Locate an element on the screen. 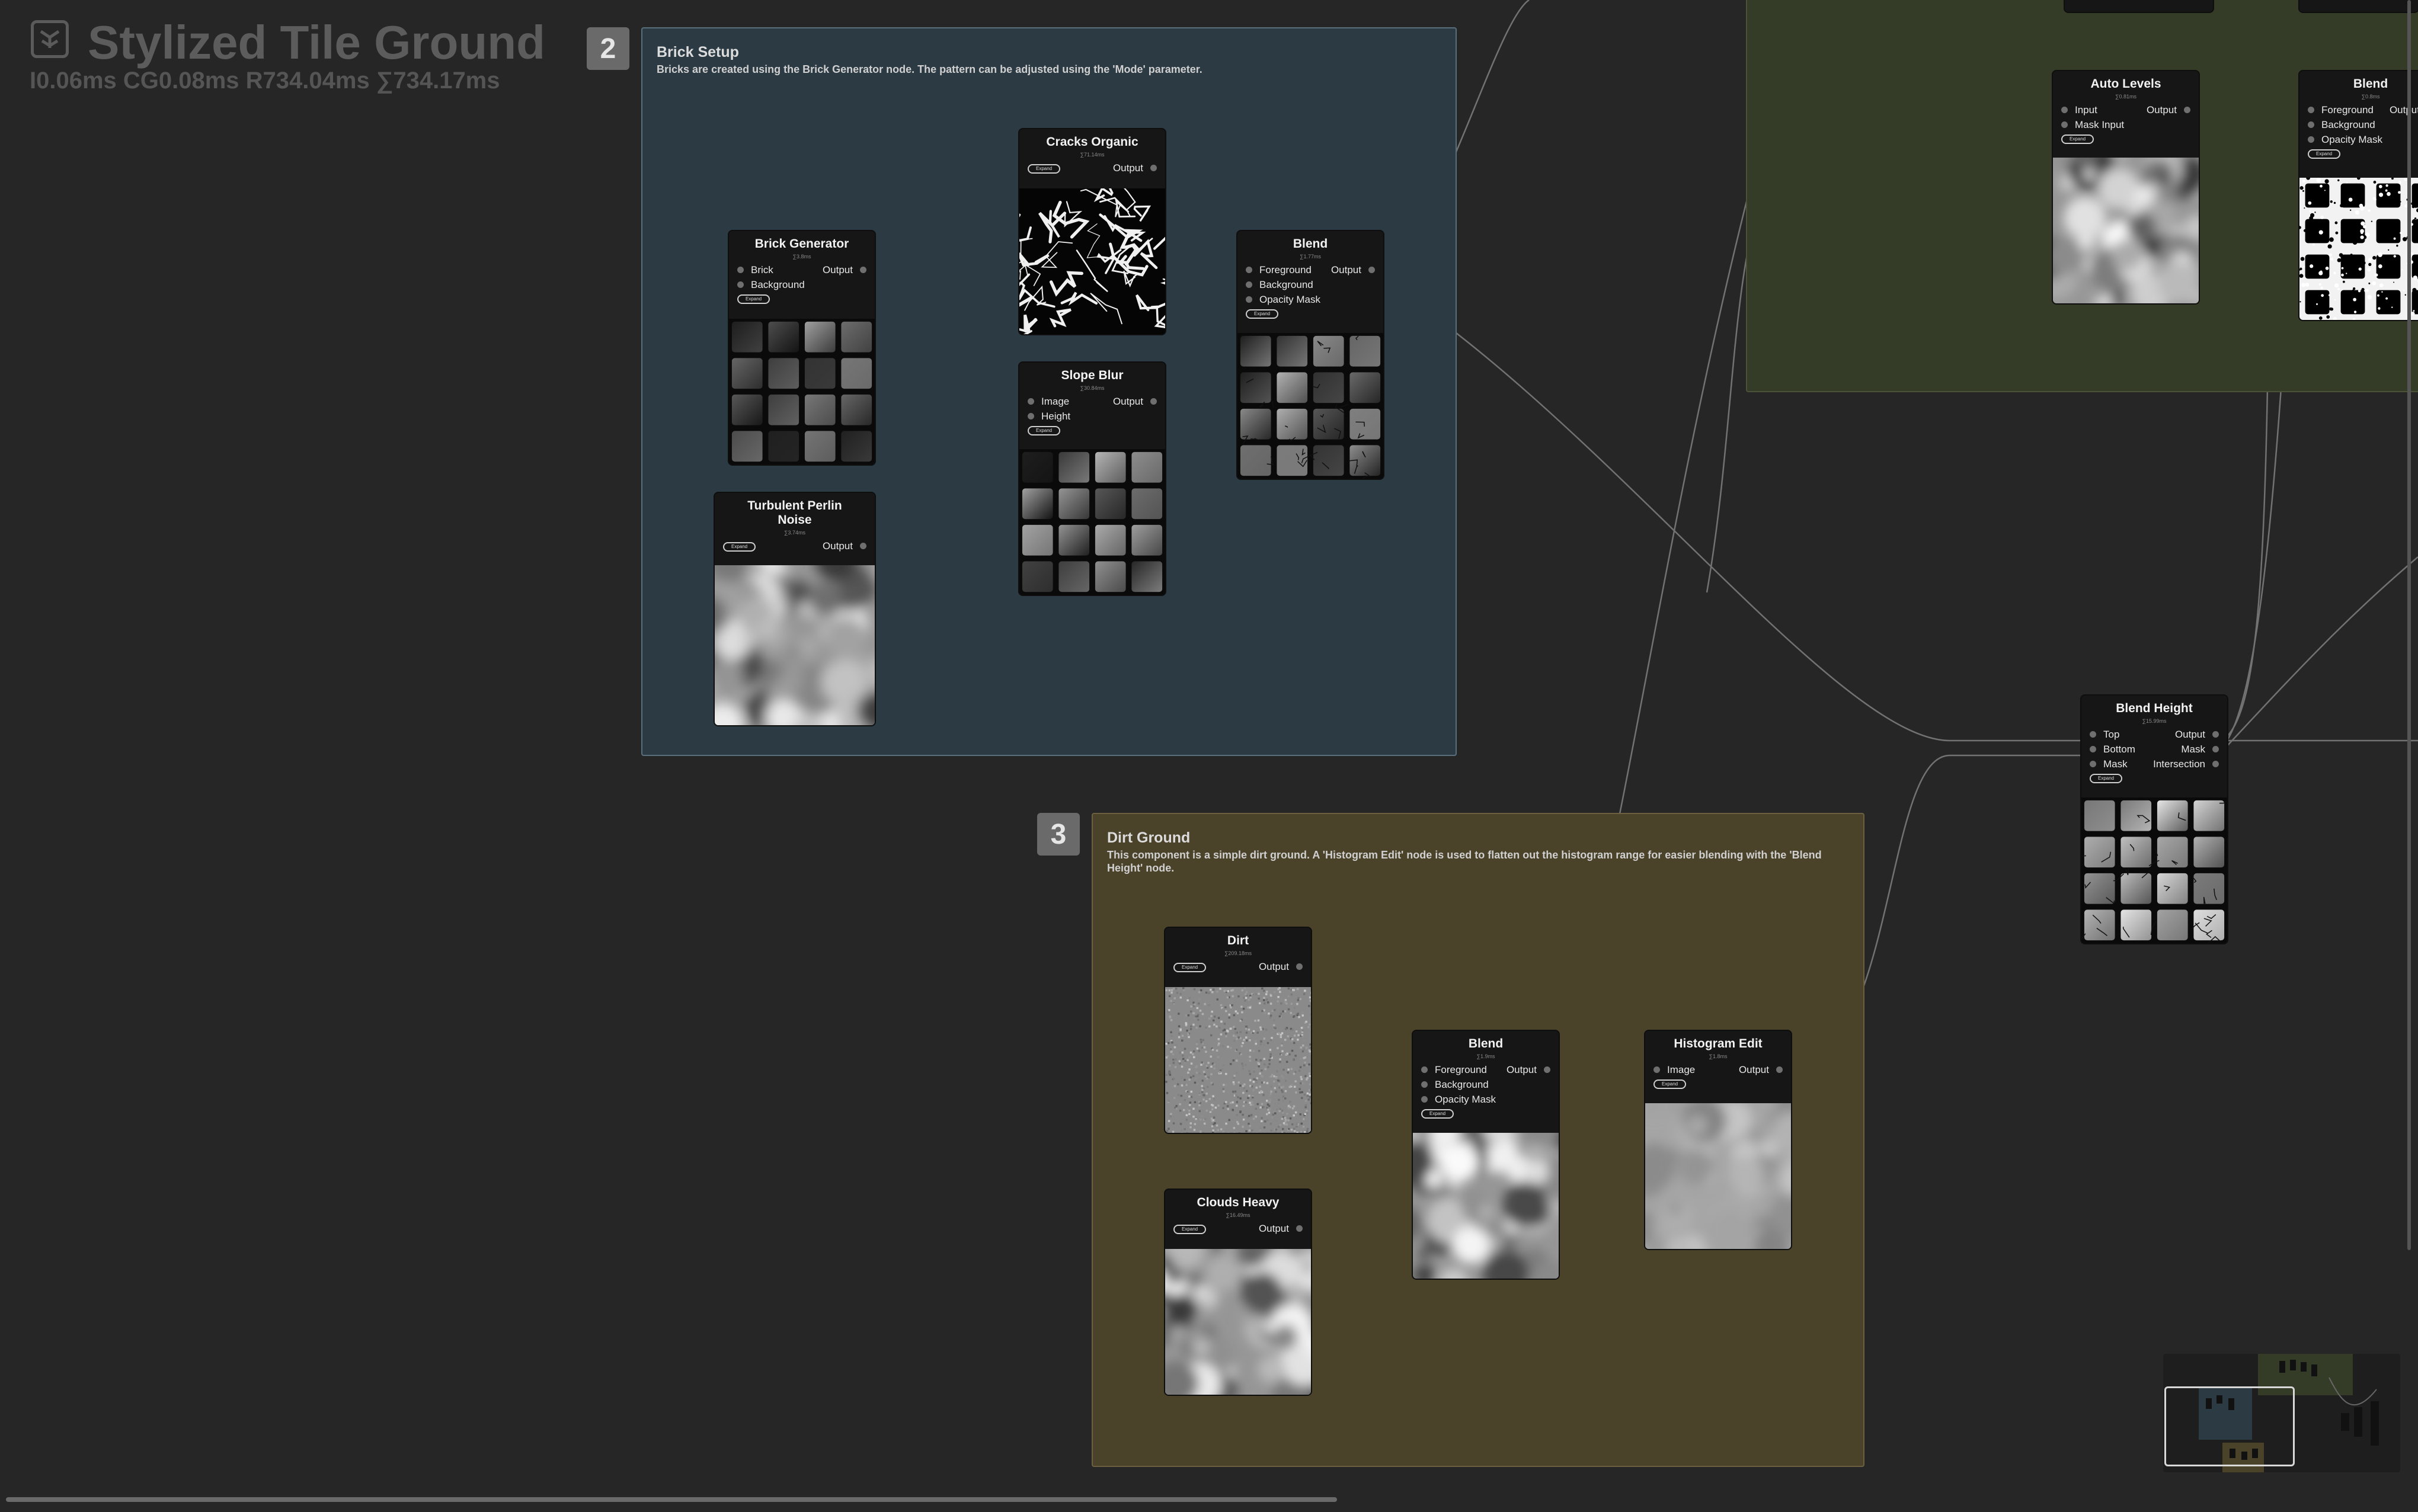 The image size is (2418, 1512). node-header: Histogram Edit ∑1.8ms is located at coordinates (1718, 1045).